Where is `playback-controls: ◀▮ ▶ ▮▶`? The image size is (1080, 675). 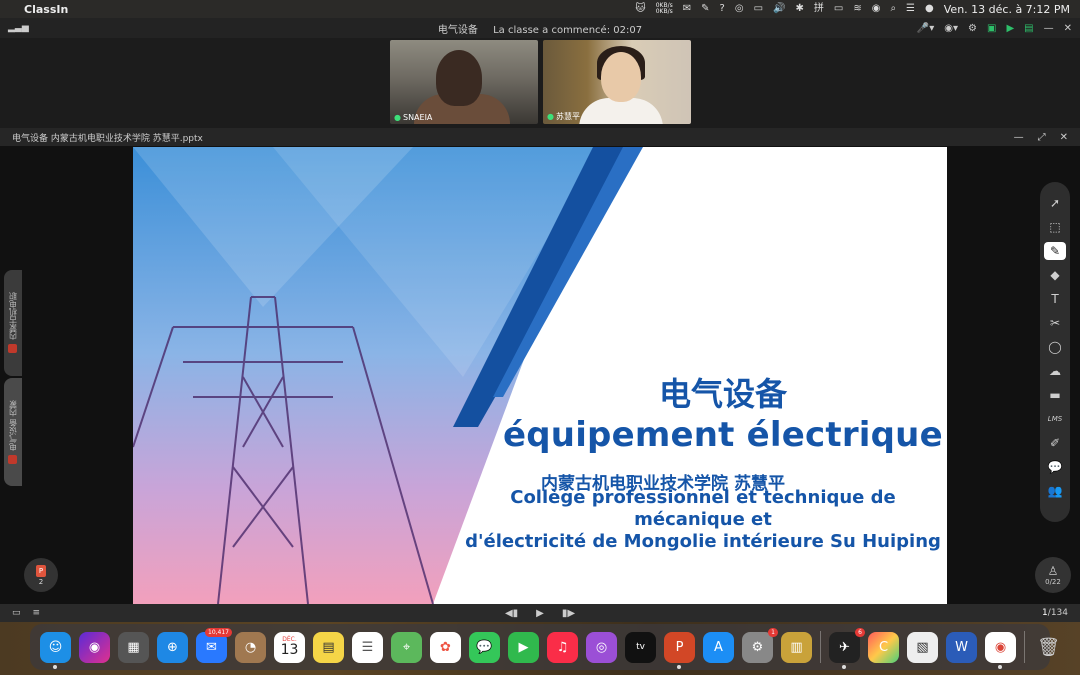 playback-controls: ◀▮ ▶ ▮▶ is located at coordinates (540, 613).